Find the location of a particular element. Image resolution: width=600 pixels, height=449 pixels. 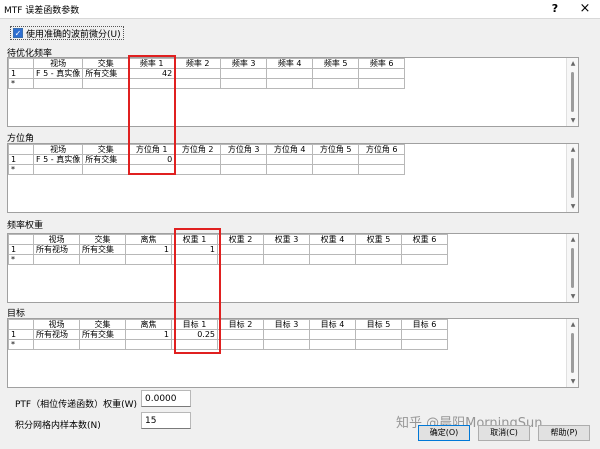

table-row: 1 所有视场 所有交集 1 1 is located at coordinates (228, 249).